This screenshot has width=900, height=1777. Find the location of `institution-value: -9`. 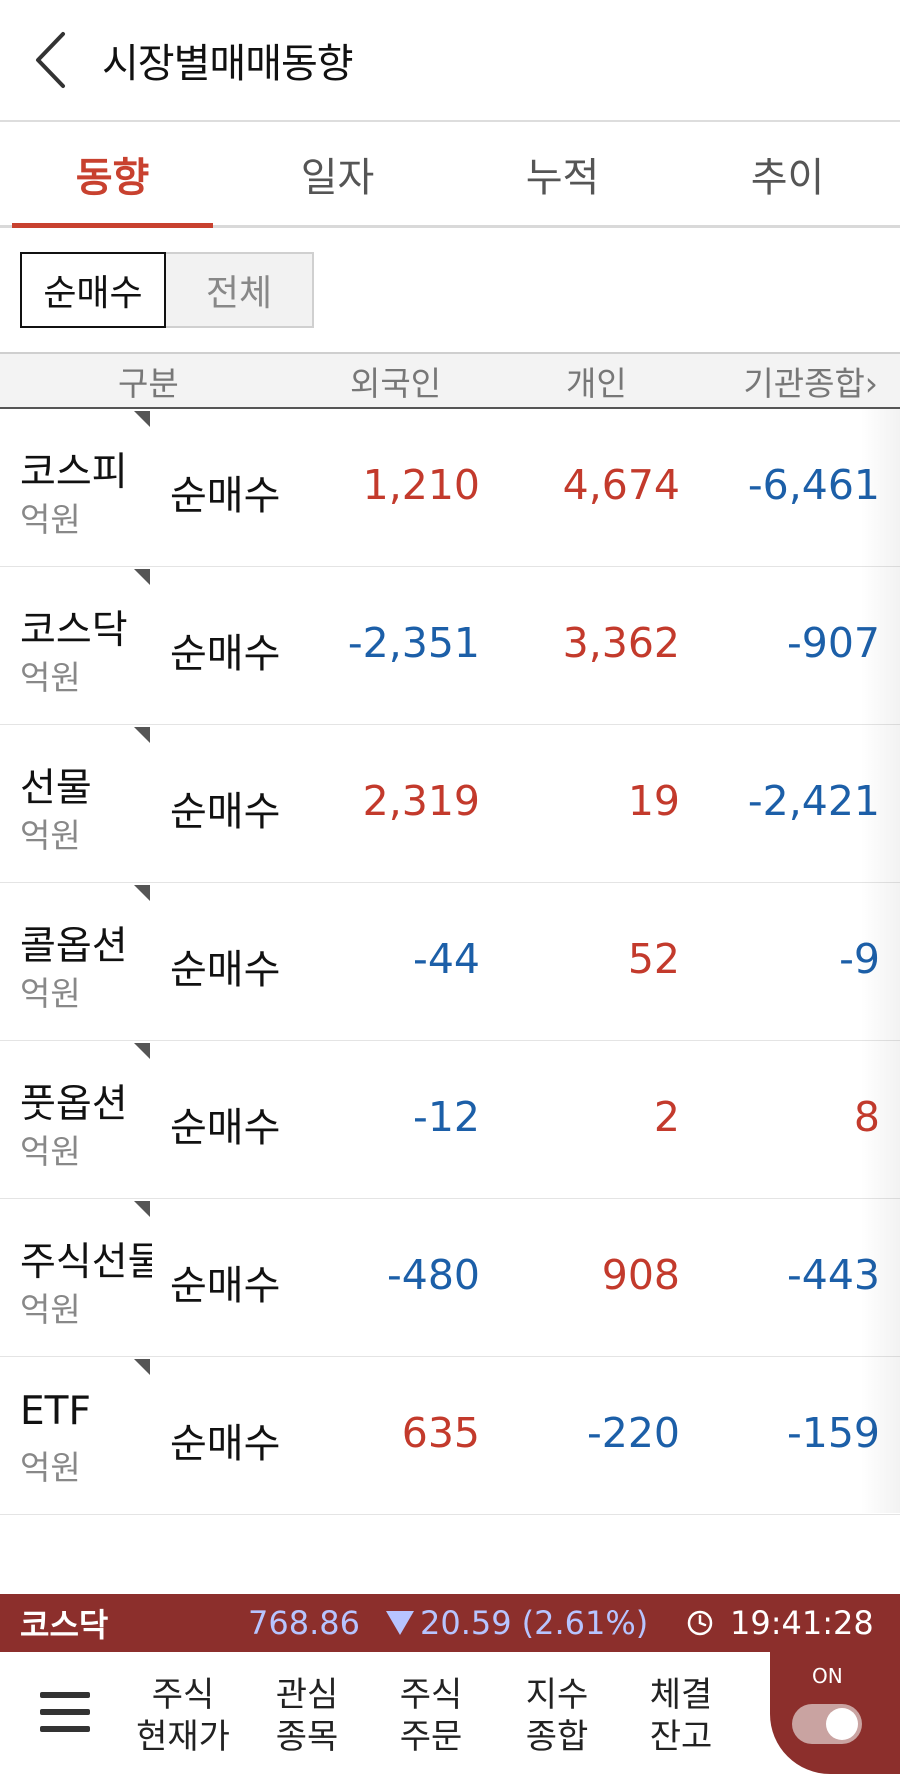

institution-value: -9 is located at coordinates (859, 959).